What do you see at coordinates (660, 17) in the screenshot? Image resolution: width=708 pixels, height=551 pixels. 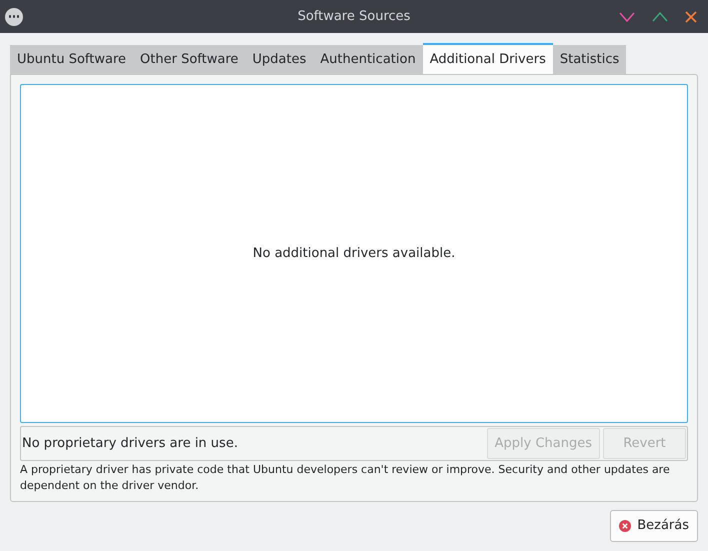 I see `maximize-icon` at bounding box center [660, 17].